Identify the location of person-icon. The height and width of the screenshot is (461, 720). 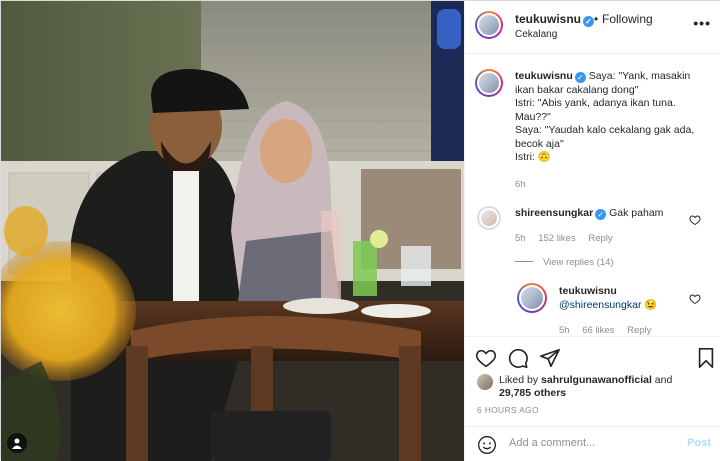
(17, 443).